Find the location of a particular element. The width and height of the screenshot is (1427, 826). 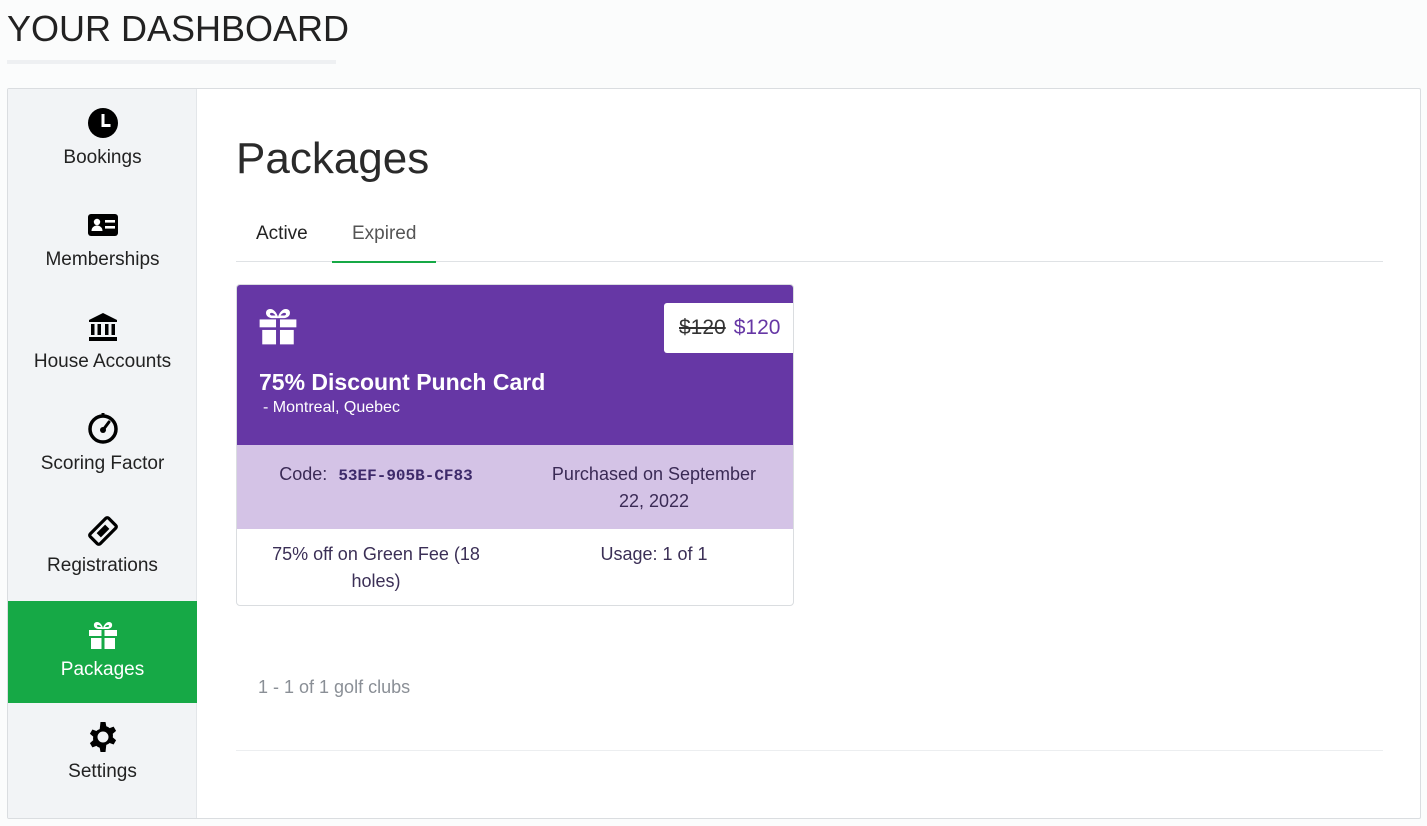

sidebar-item-scoring-factor: Scoring Factor is located at coordinates (102, 446).